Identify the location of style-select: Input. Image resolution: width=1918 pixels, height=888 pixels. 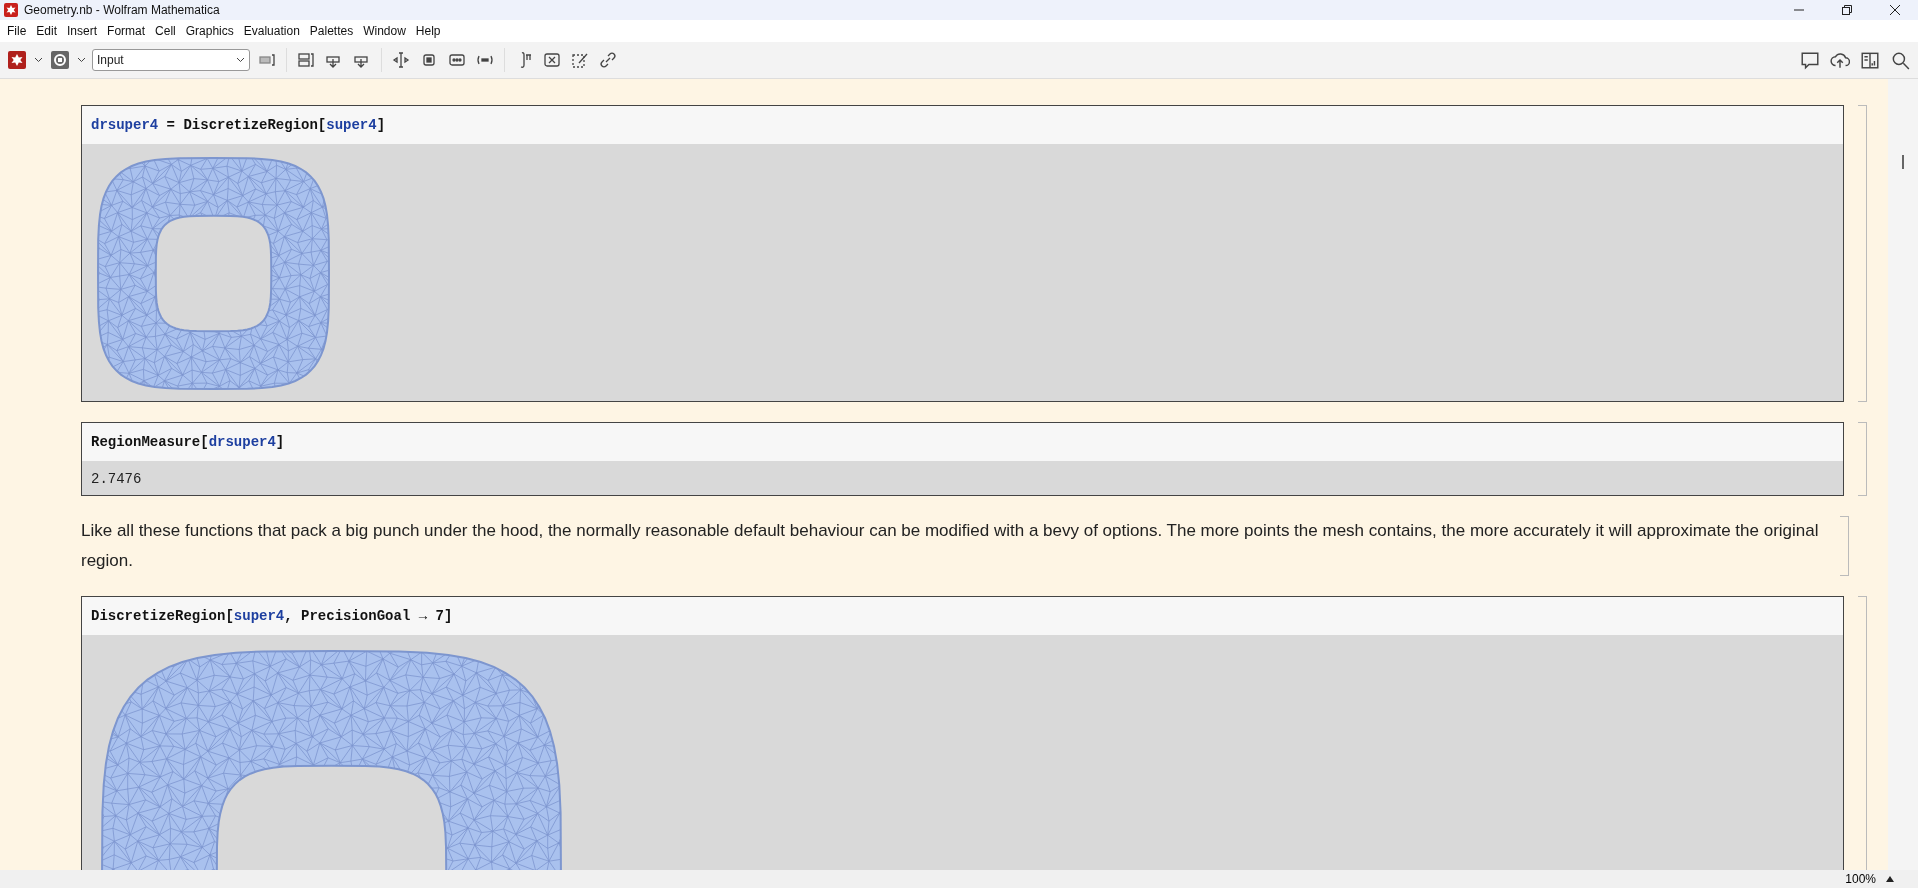
(171, 60).